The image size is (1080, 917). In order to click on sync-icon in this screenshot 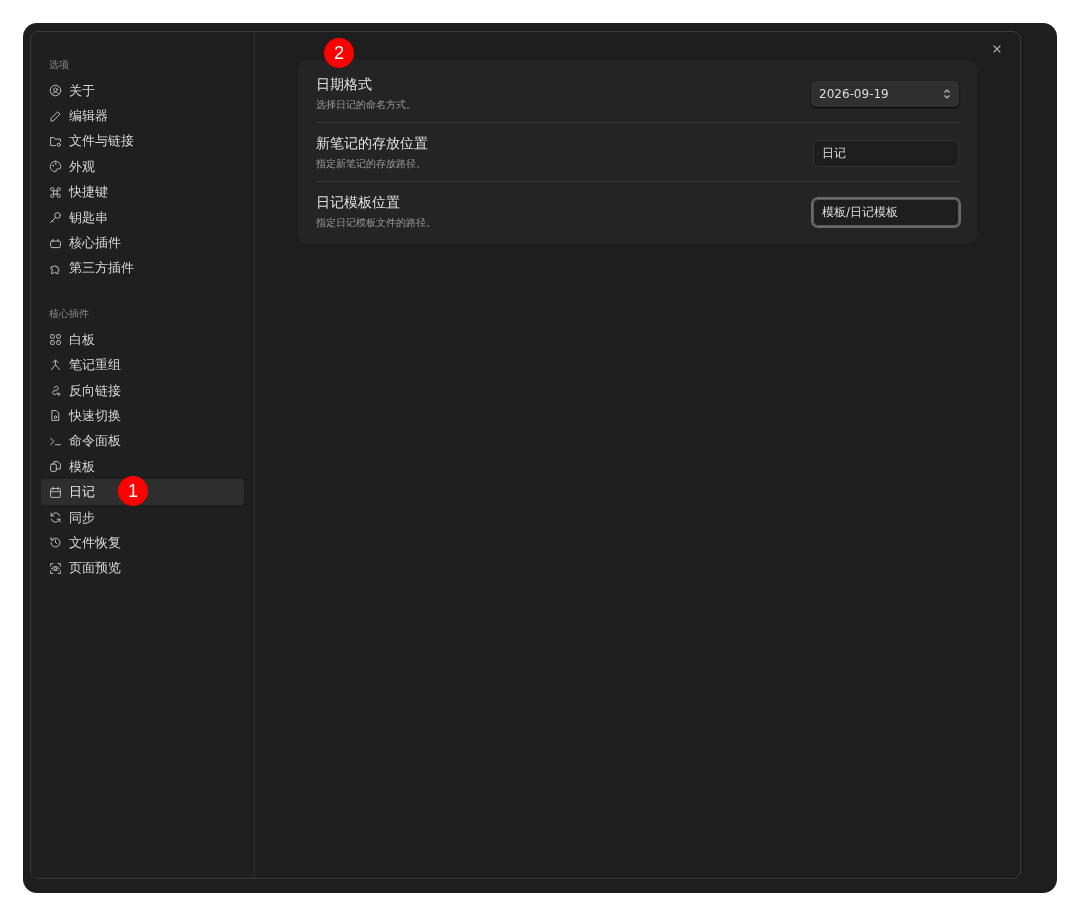, I will do `click(55, 518)`.